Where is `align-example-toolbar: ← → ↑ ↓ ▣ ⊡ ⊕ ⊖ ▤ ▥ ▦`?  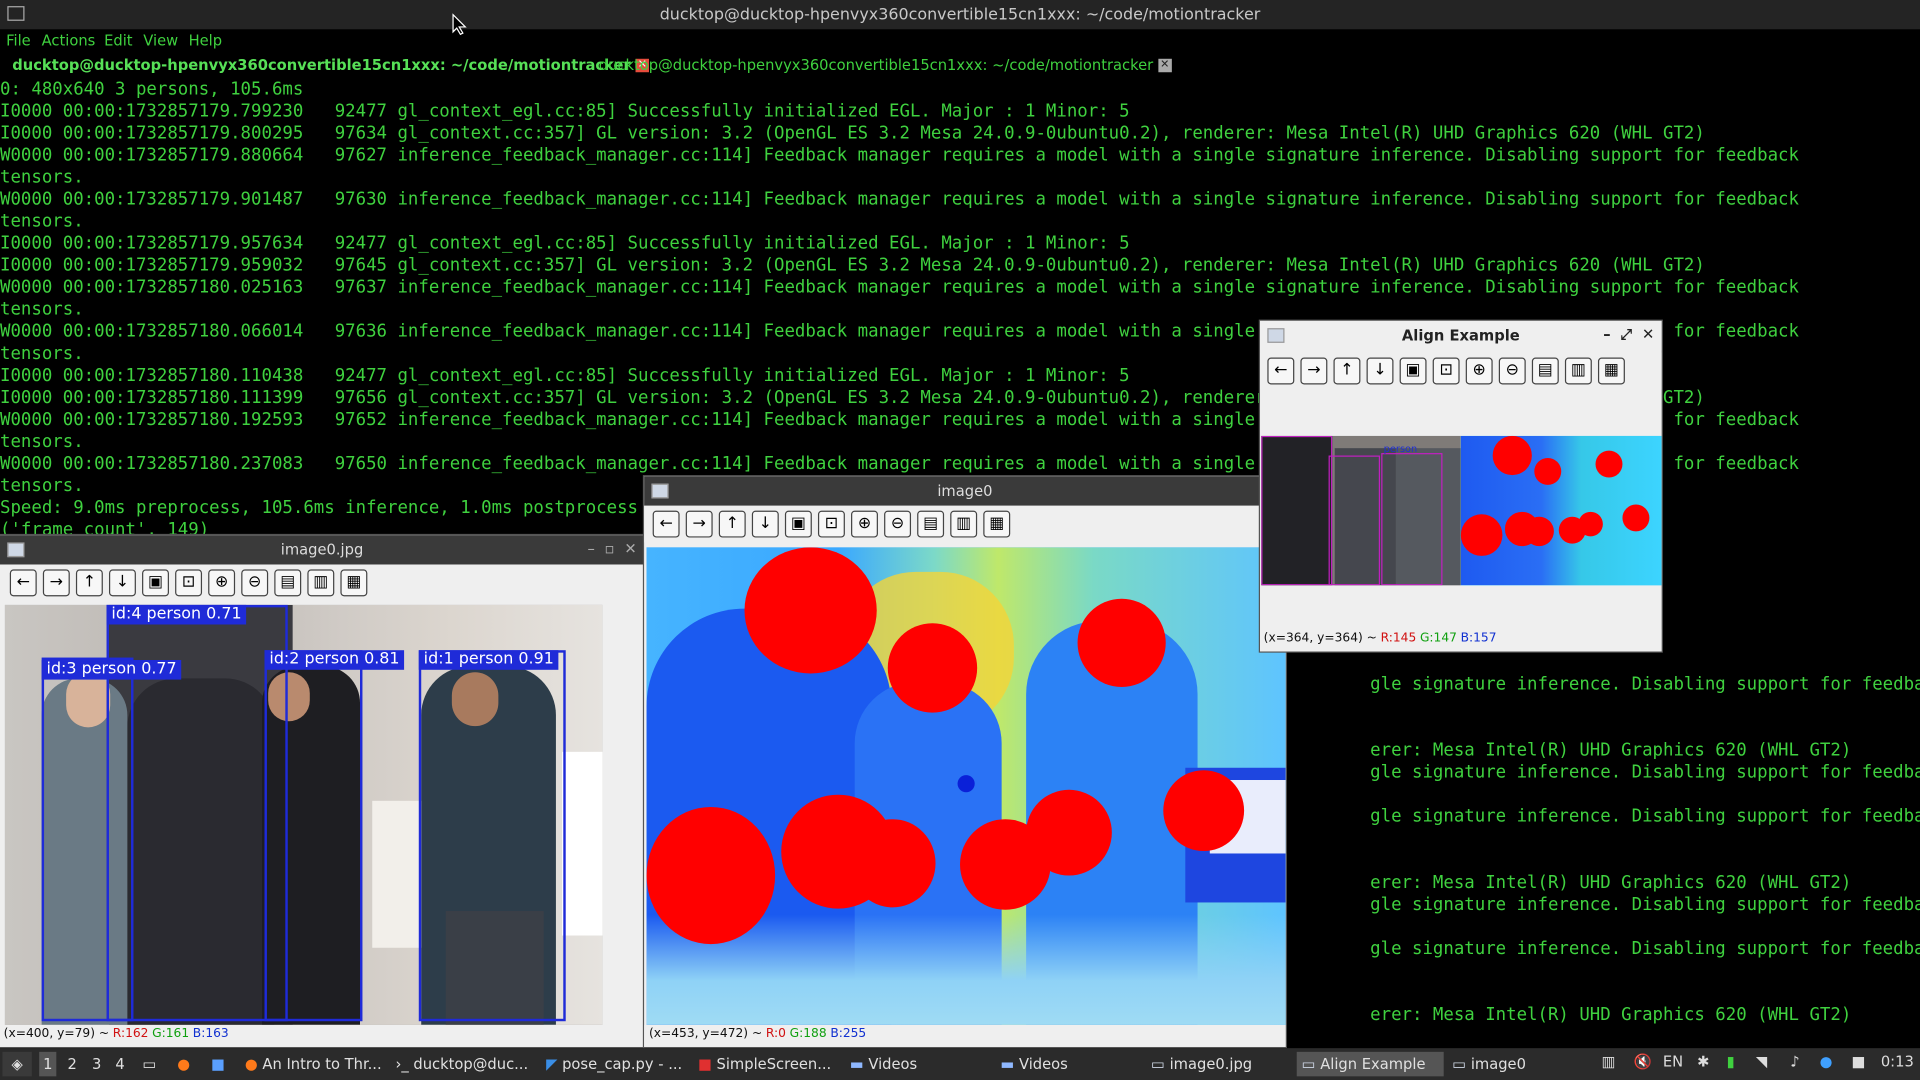 align-example-toolbar: ← → ↑ ↓ ▣ ⊡ ⊕ ⊖ ▤ ▥ ▦ is located at coordinates (1461, 371).